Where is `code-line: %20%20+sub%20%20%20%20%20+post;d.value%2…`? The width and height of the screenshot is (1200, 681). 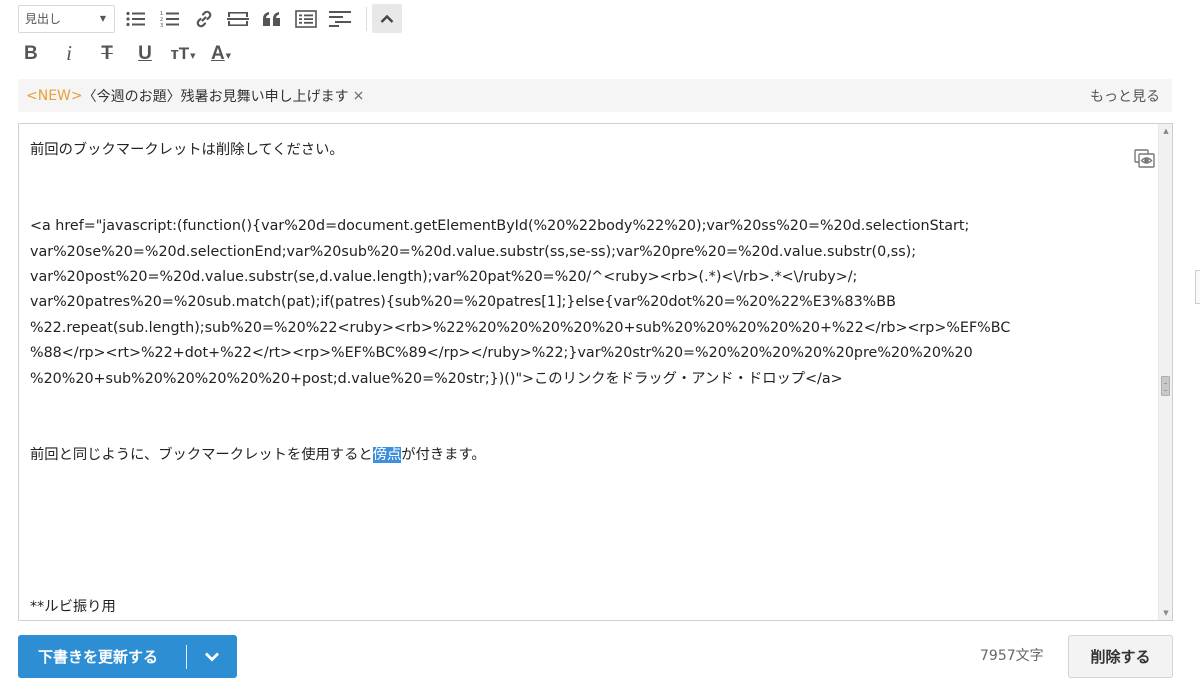 code-line: %20%20+sub%20%20%20%20%20+post;d.value%2… is located at coordinates (436, 378).